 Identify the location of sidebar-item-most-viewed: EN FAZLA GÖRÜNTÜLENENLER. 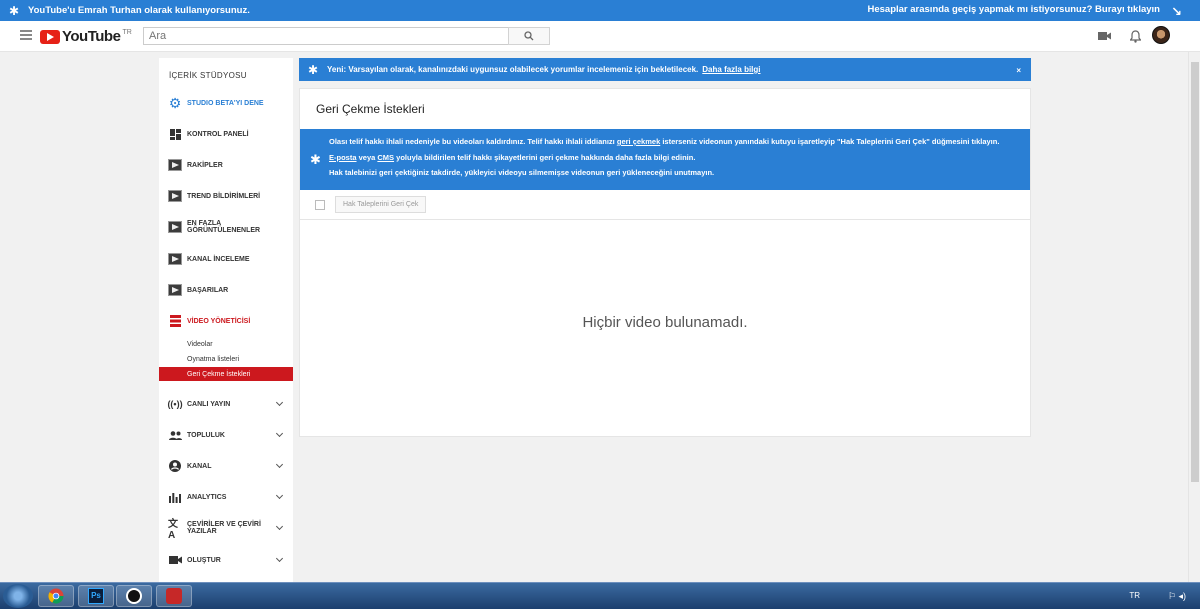
(226, 227).